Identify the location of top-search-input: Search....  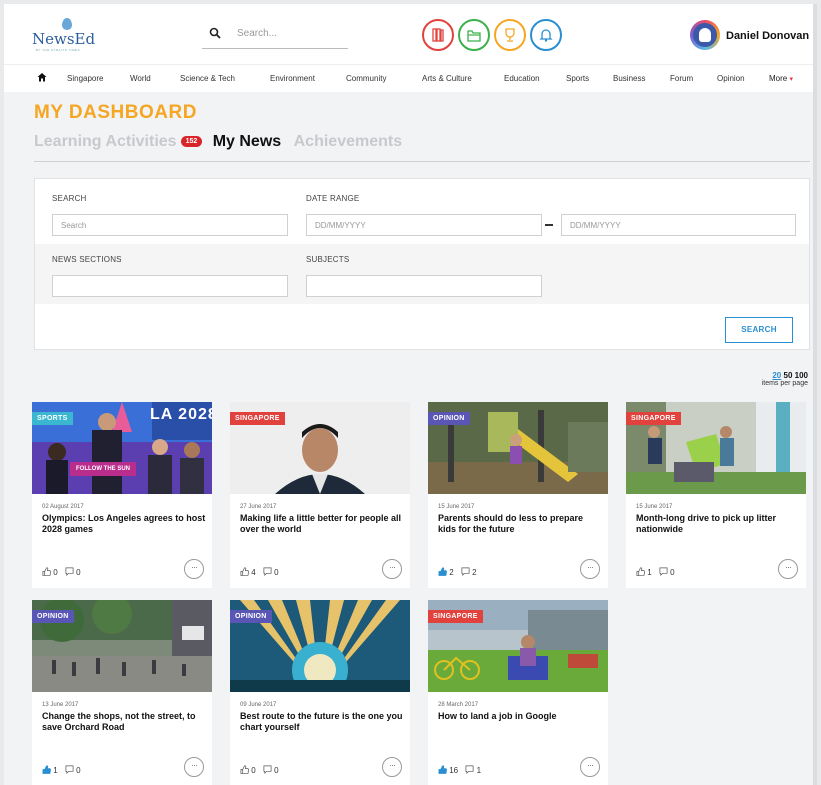
(257, 33).